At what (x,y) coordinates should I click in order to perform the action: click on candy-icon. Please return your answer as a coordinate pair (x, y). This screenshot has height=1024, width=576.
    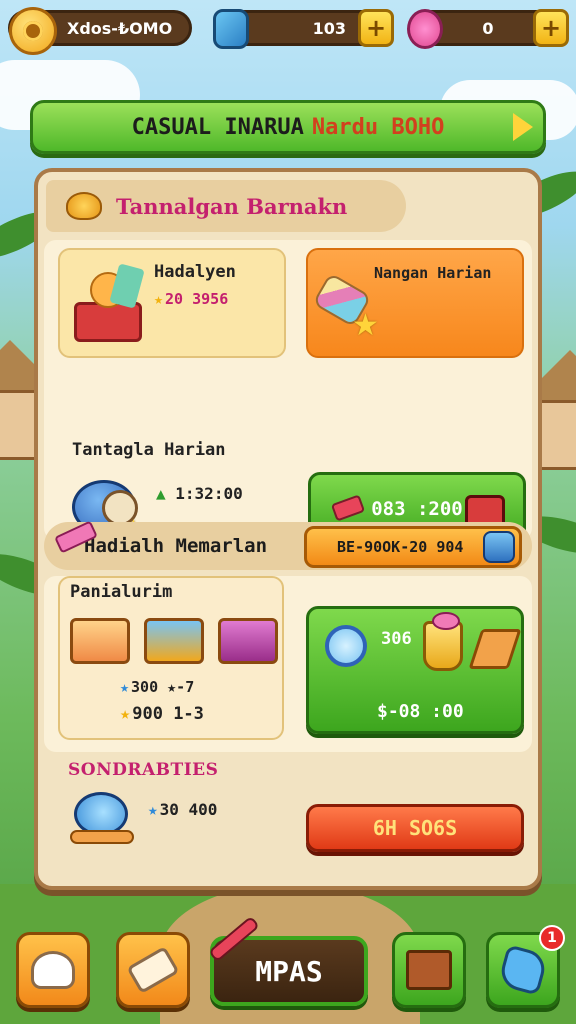
    Looking at the image, I should click on (84, 206).